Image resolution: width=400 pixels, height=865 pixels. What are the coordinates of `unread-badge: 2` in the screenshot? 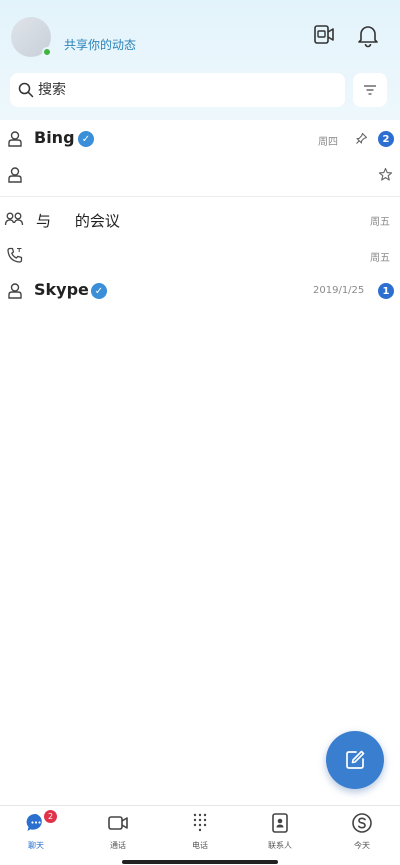 It's located at (386, 139).